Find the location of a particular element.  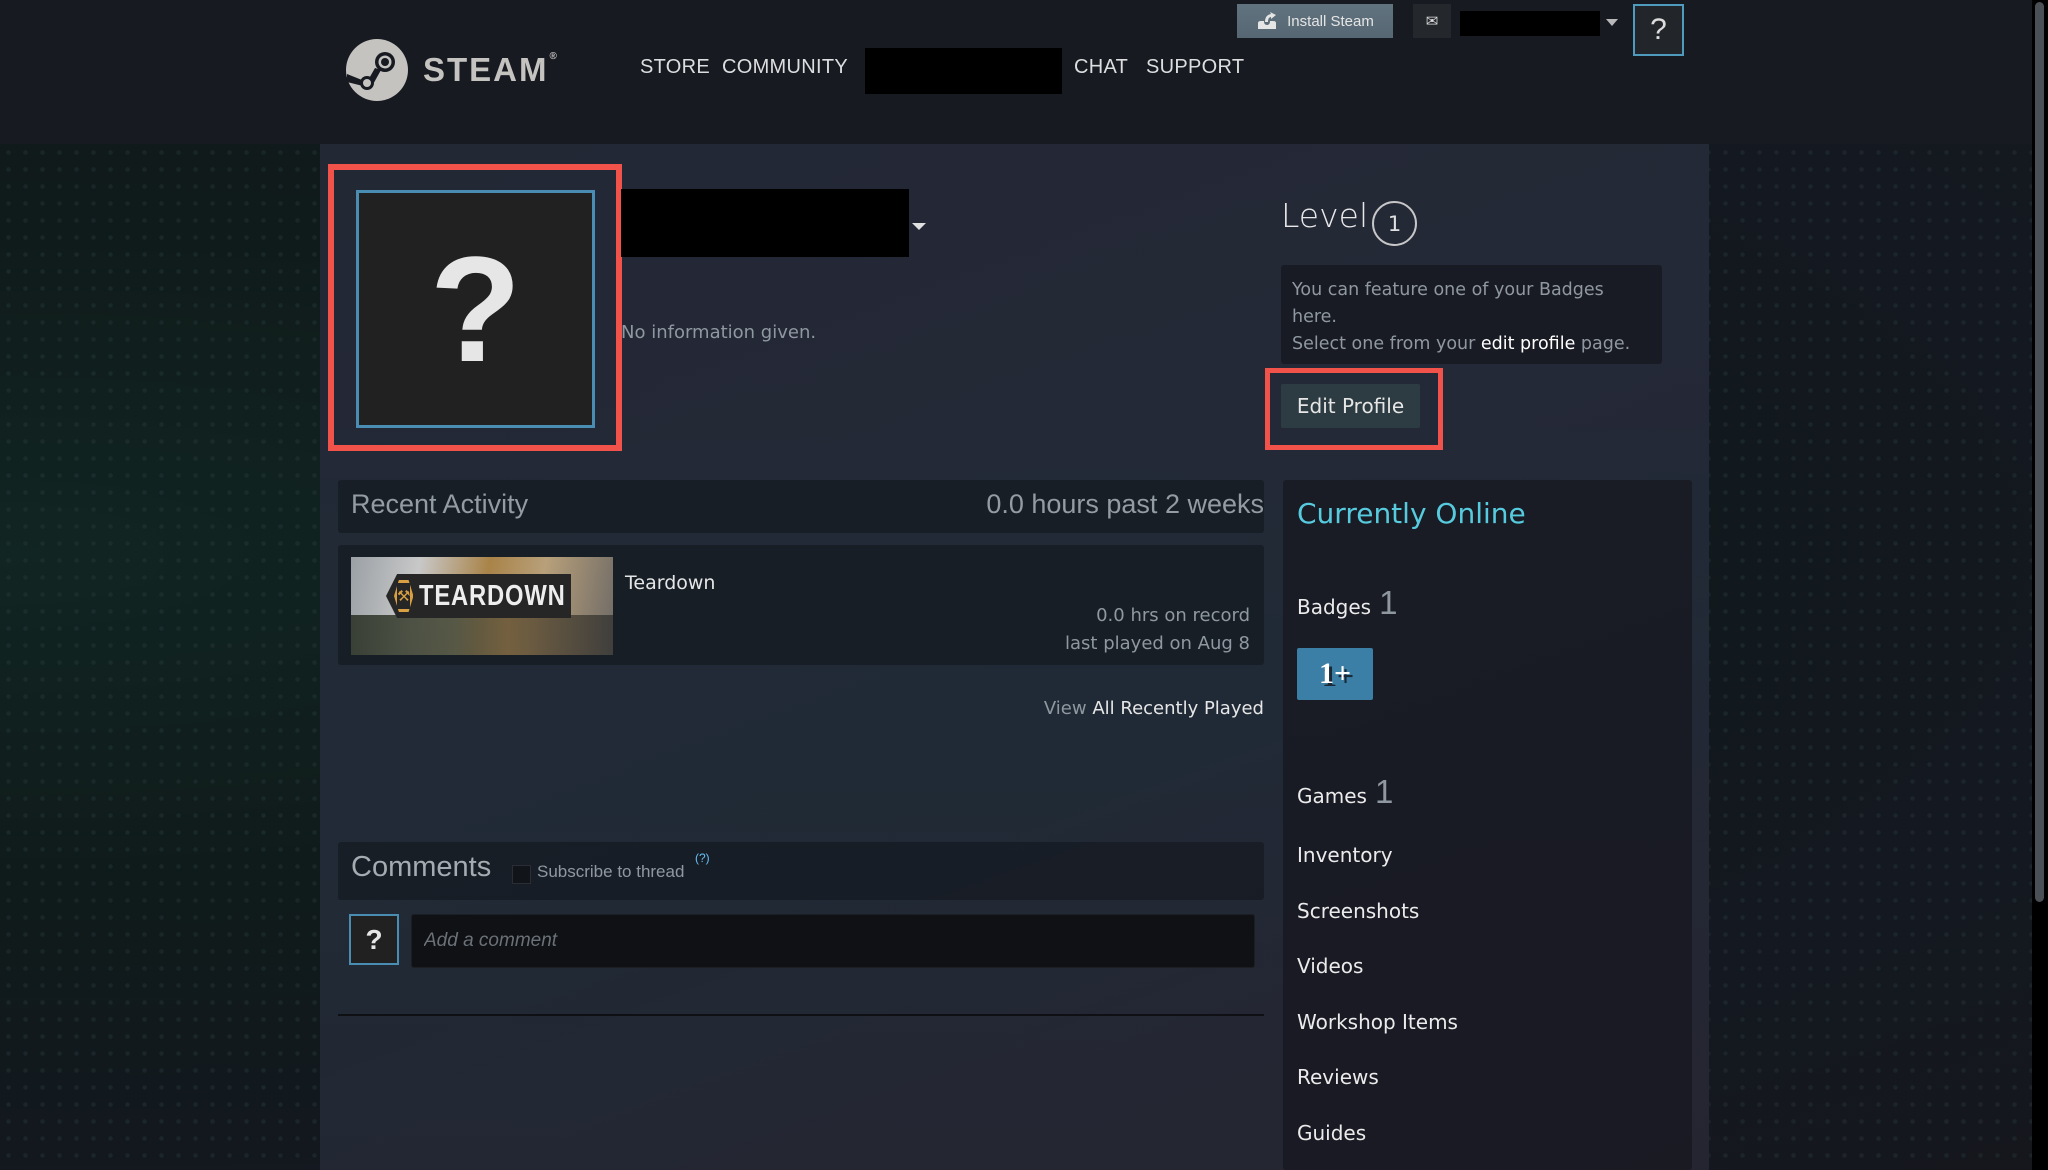

sidebar-badges-link: Badges 1 is located at coordinates (1347, 603).